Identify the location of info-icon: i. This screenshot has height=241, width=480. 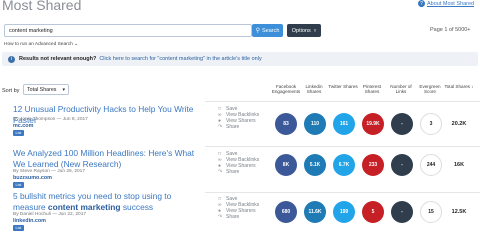
(11, 59).